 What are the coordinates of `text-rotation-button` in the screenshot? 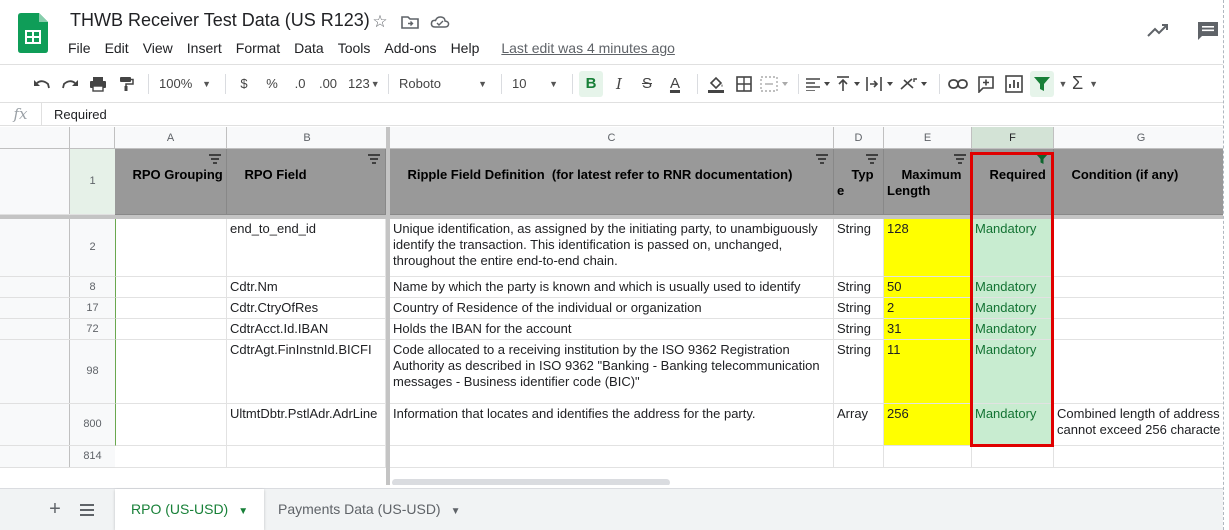 It's located at (914, 84).